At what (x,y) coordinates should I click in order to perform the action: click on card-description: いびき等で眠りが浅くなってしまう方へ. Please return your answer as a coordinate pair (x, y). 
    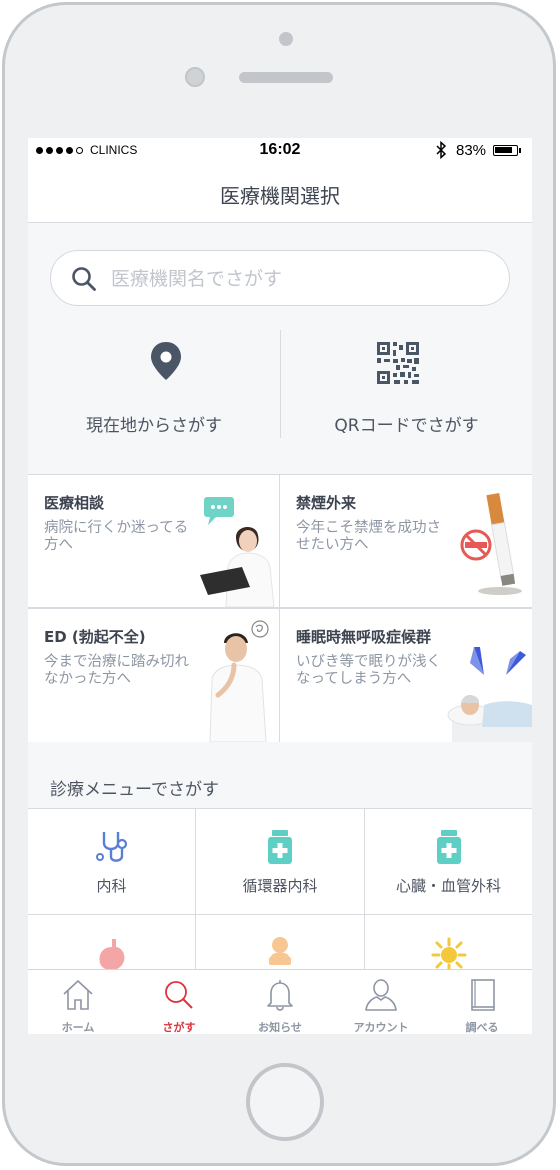
    Looking at the image, I should click on (368, 670).